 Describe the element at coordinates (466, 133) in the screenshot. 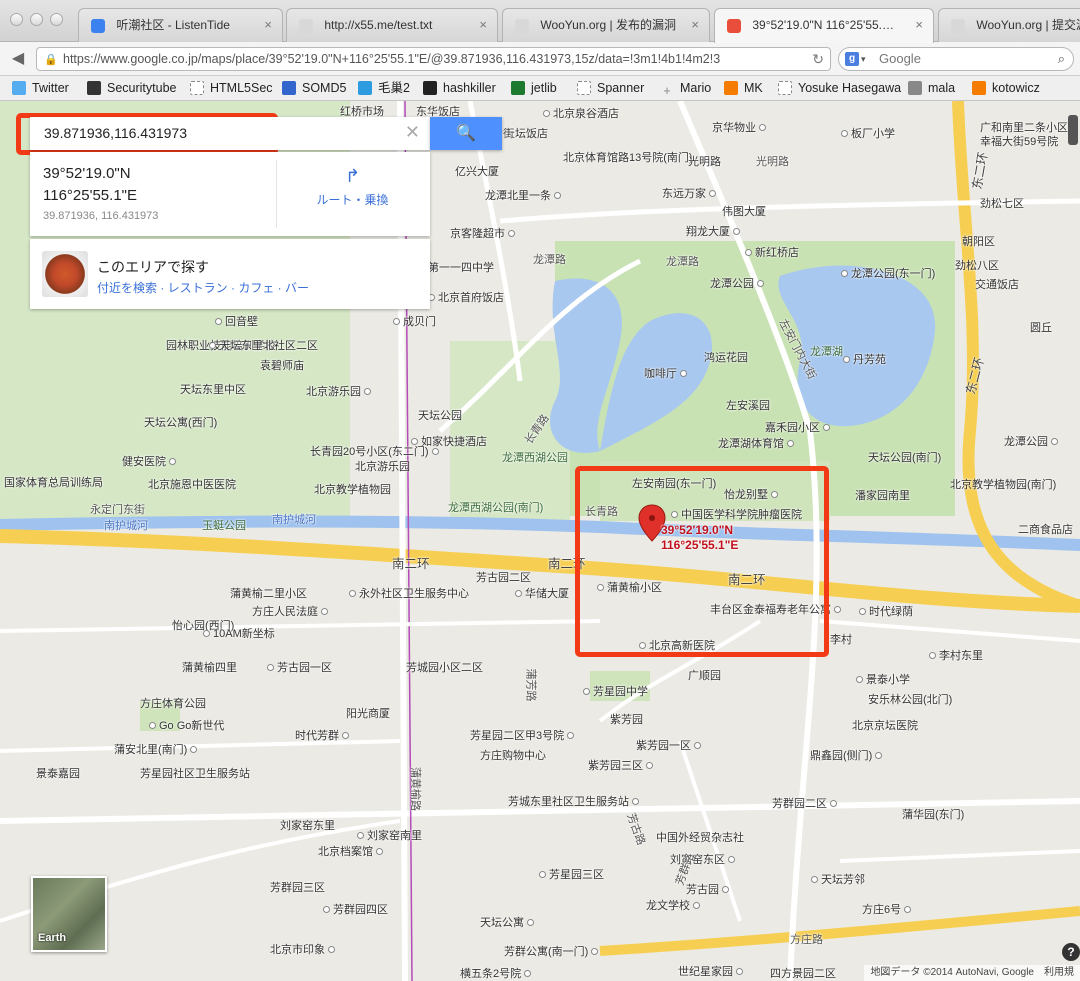

I see `search-button: 🔍` at that location.